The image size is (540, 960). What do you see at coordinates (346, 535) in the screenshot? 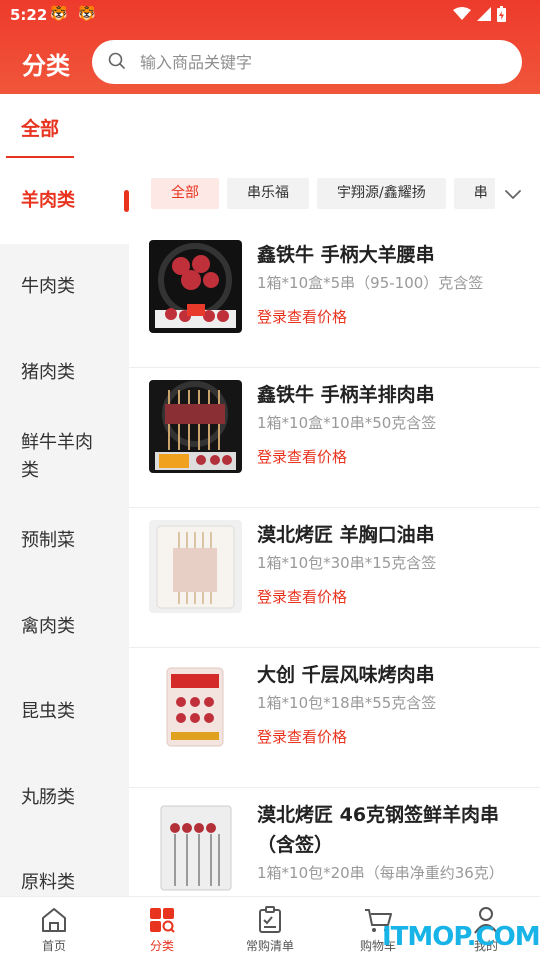
I see `product-name: 漠北烤匠 羊胸口油串` at bounding box center [346, 535].